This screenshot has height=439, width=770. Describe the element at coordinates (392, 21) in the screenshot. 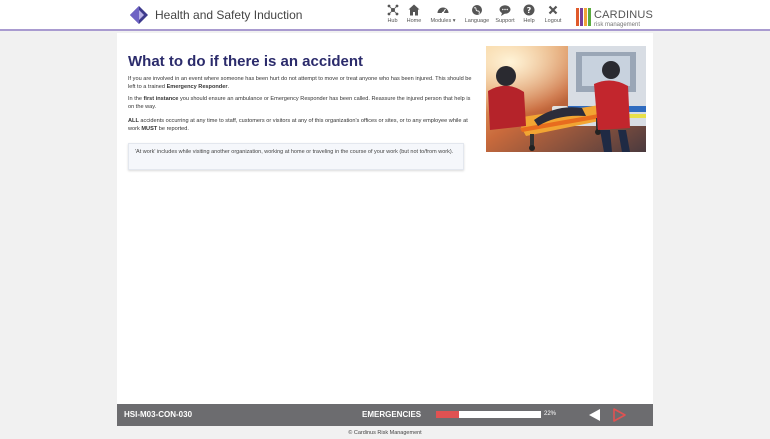

I see `nav-hub-label: Hub` at that location.